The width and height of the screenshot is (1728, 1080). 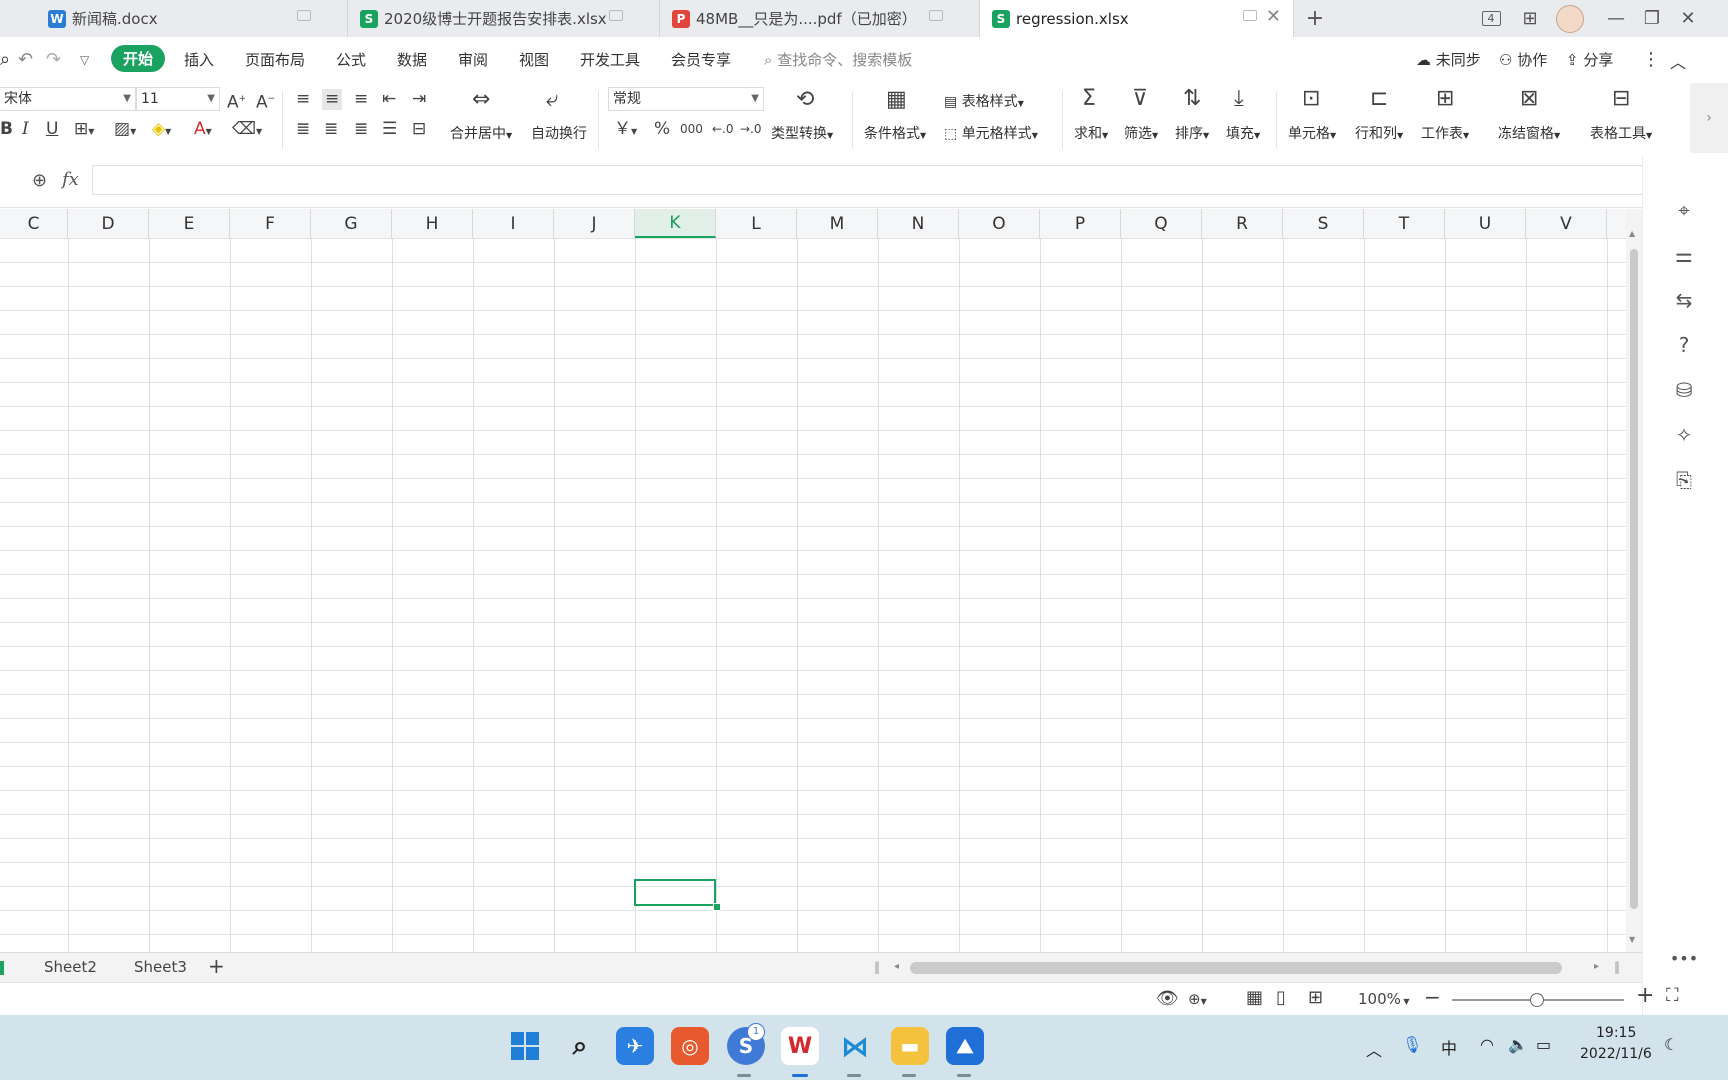 What do you see at coordinates (70, 967) in the screenshot?
I see `sheet-tab-sheet2: Sheet2` at bounding box center [70, 967].